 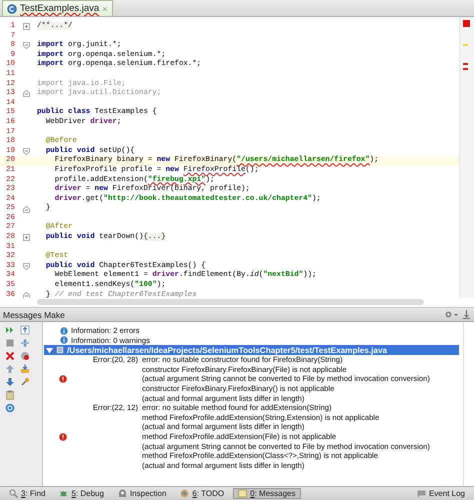 What do you see at coordinates (25, 356) in the screenshot?
I see `error-filter-icon` at bounding box center [25, 356].